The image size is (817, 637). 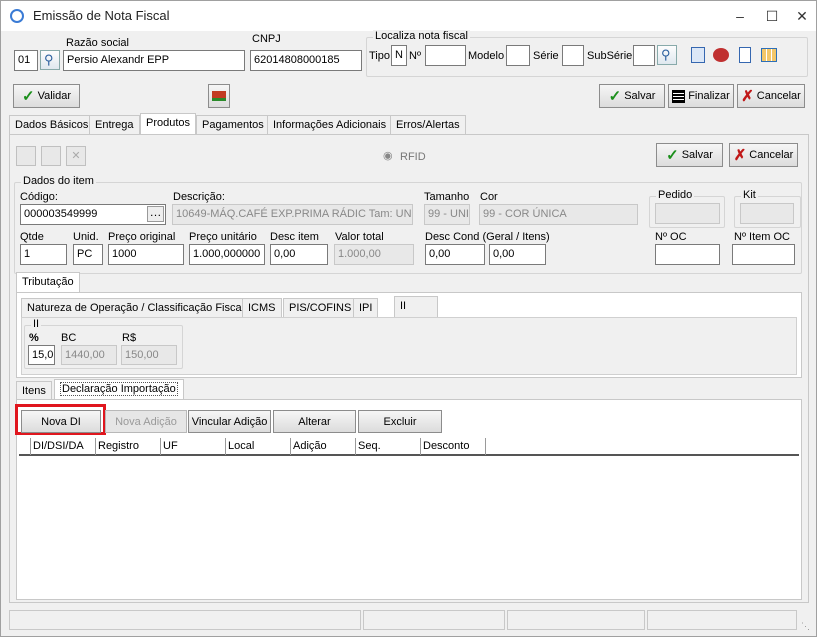 What do you see at coordinates (573, 55) in the screenshot?
I see `serie-field` at bounding box center [573, 55].